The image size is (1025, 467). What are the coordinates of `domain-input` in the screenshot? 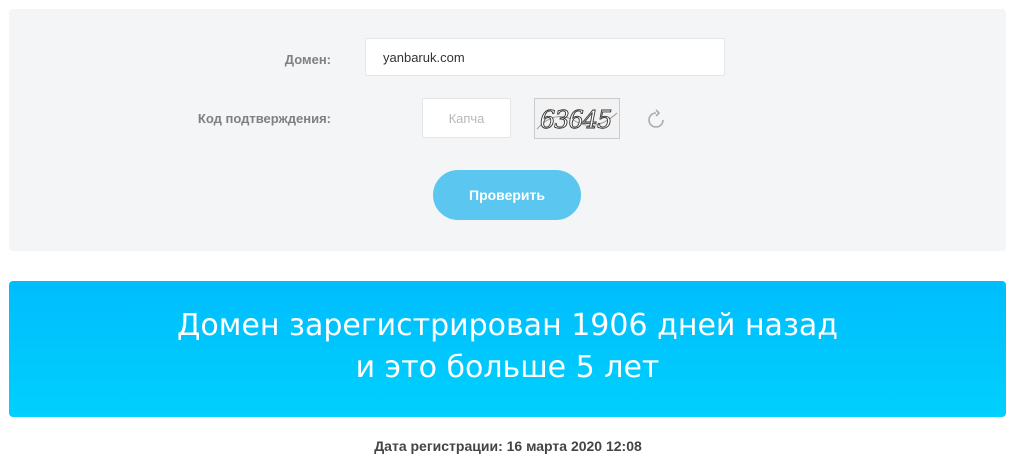 It's located at (545, 57).